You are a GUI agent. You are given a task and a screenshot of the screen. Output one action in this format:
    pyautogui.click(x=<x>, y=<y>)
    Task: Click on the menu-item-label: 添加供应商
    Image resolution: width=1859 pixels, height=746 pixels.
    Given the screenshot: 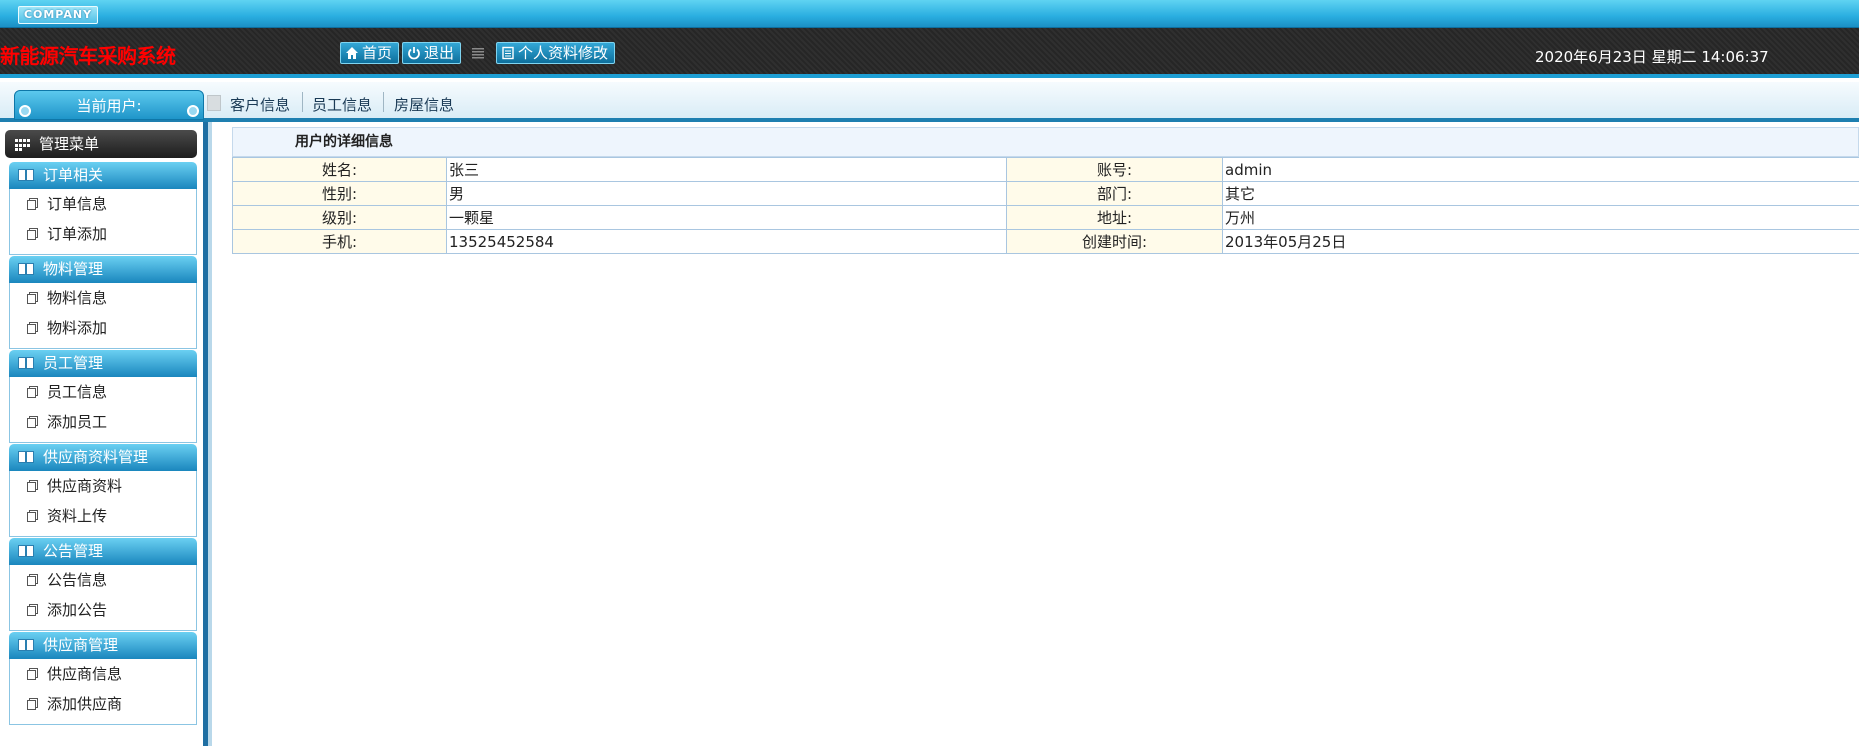 What is the action you would take?
    pyautogui.click(x=85, y=704)
    